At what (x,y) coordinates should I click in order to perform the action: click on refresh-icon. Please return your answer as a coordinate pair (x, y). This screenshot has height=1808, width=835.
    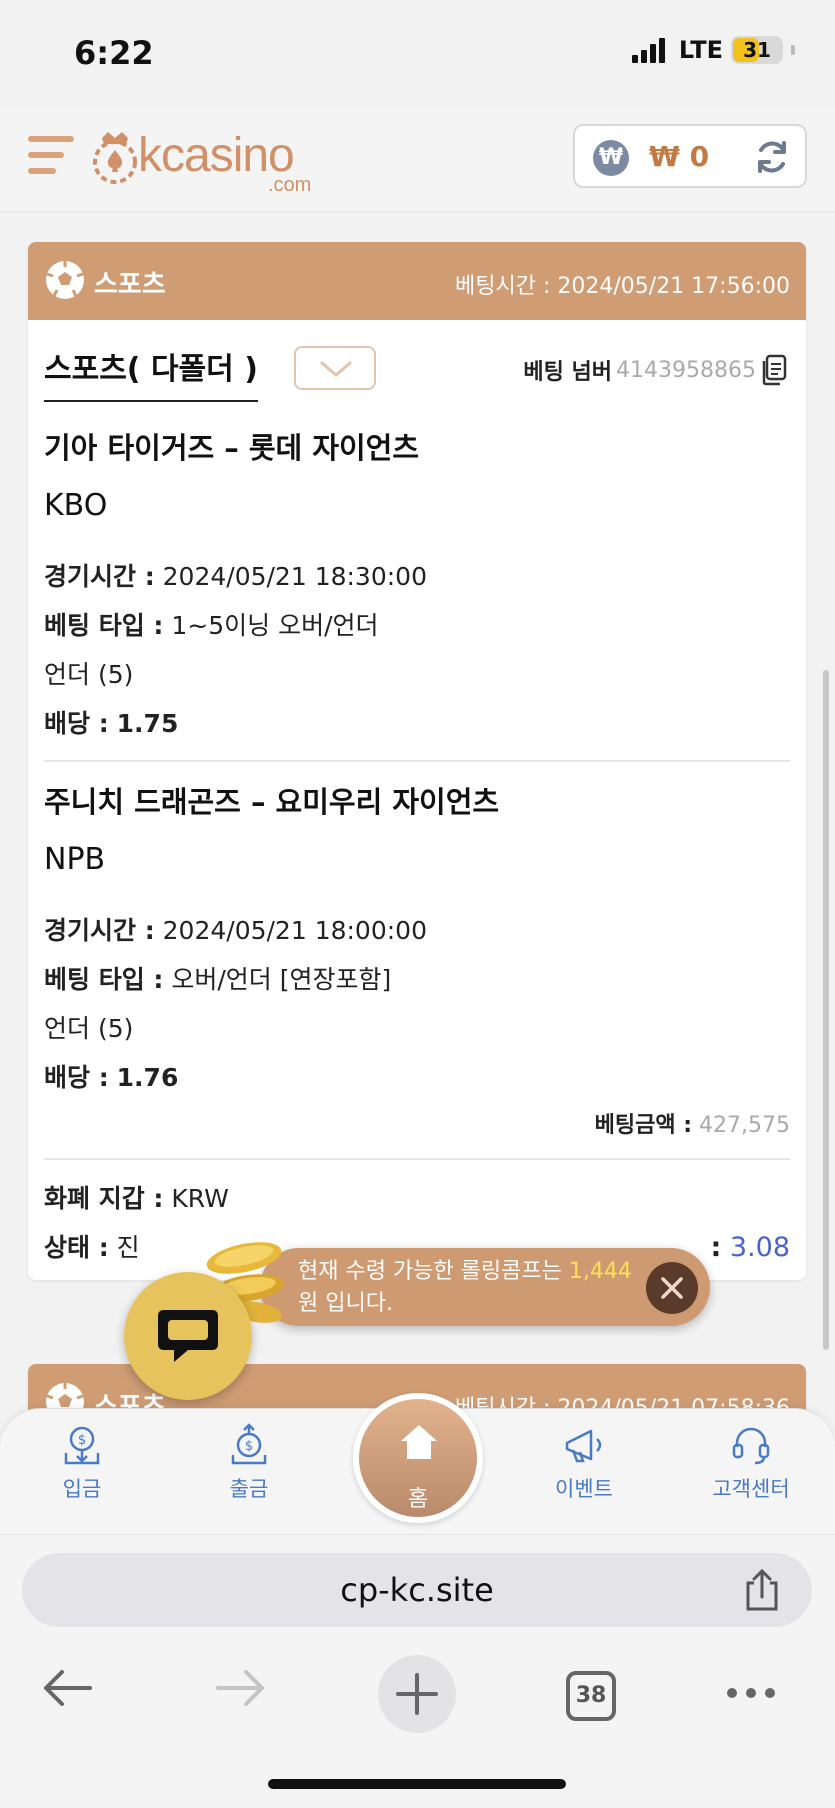
    Looking at the image, I should click on (772, 157).